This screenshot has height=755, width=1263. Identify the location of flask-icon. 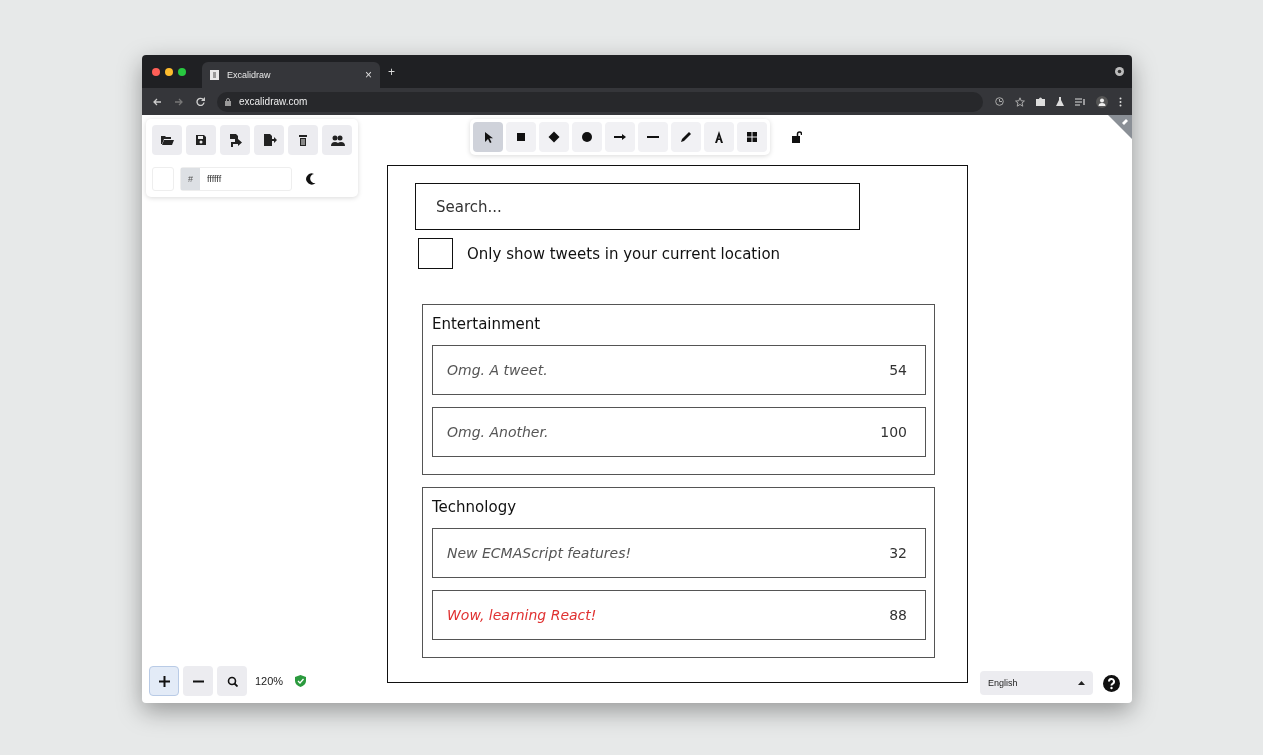
(1060, 101).